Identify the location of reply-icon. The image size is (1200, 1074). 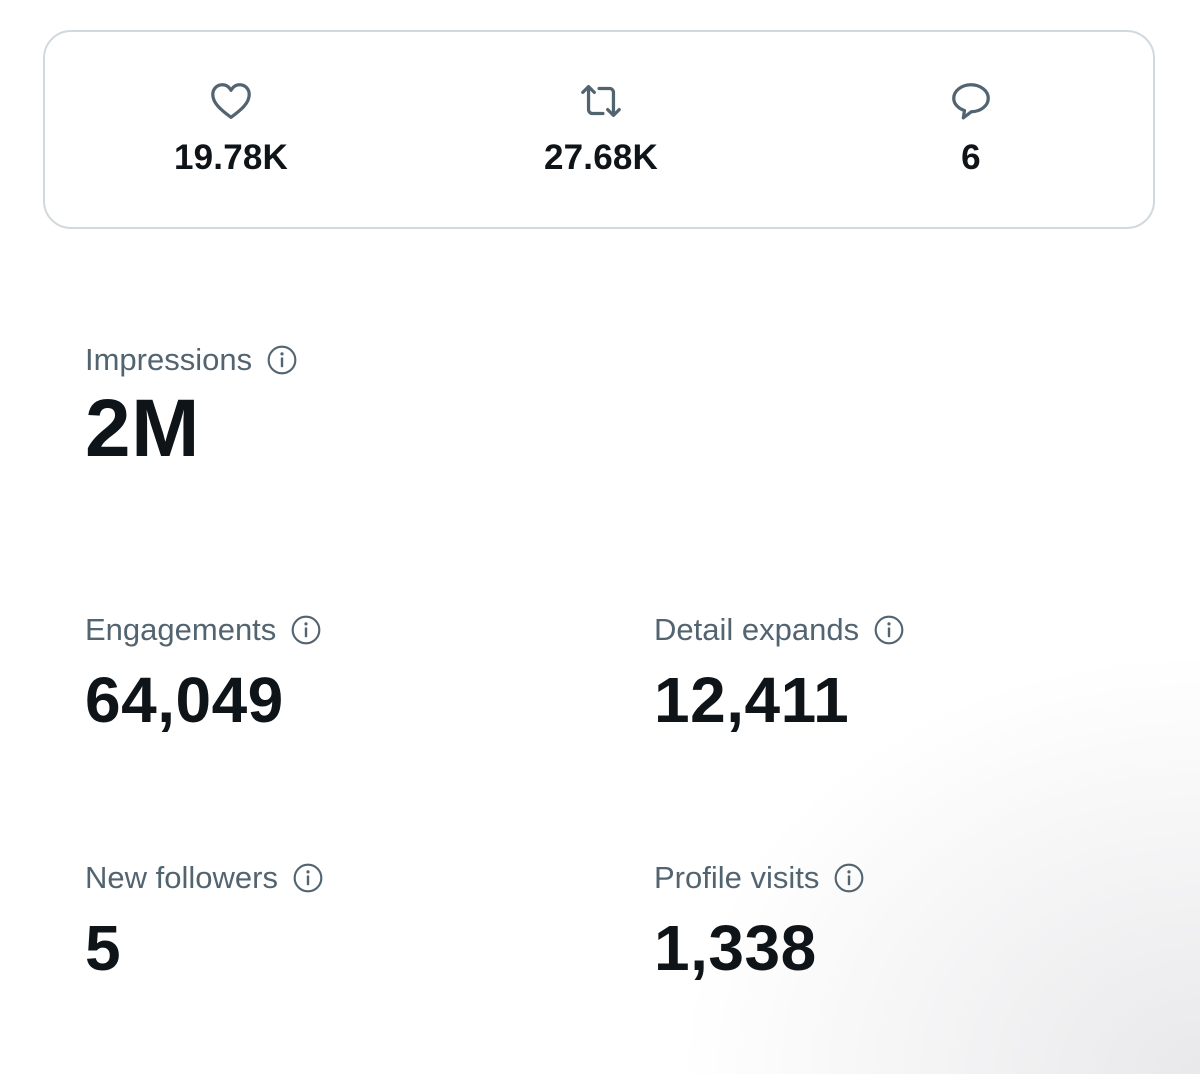
(971, 101).